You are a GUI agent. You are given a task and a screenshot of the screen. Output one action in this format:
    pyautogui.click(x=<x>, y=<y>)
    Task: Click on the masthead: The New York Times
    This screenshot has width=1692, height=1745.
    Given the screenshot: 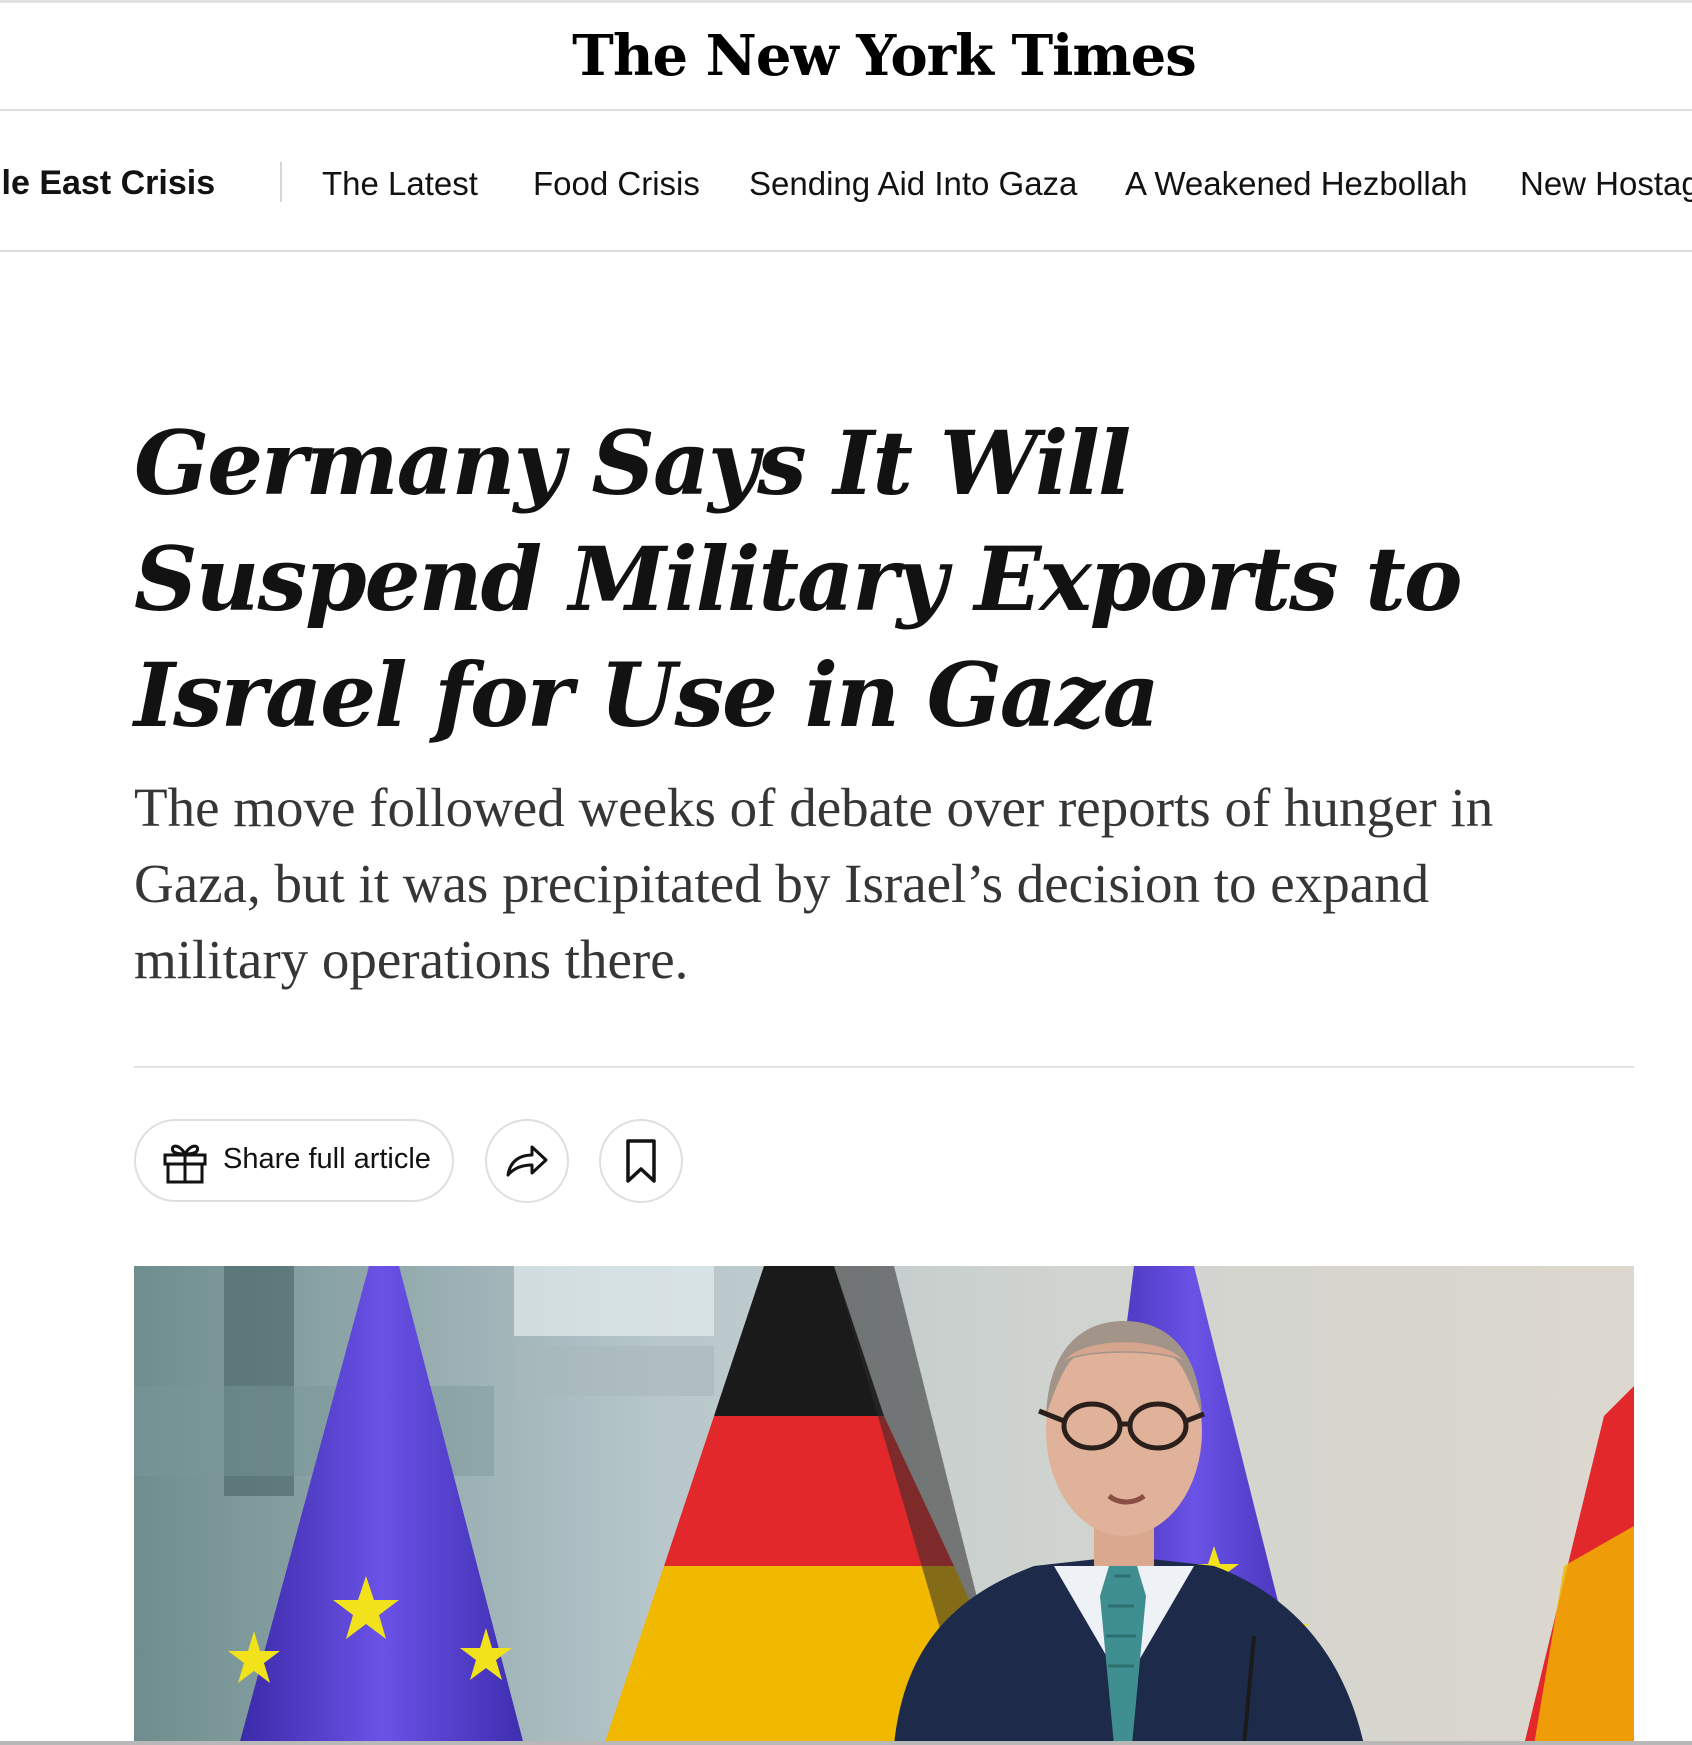 What is the action you would take?
    pyautogui.click(x=846, y=57)
    